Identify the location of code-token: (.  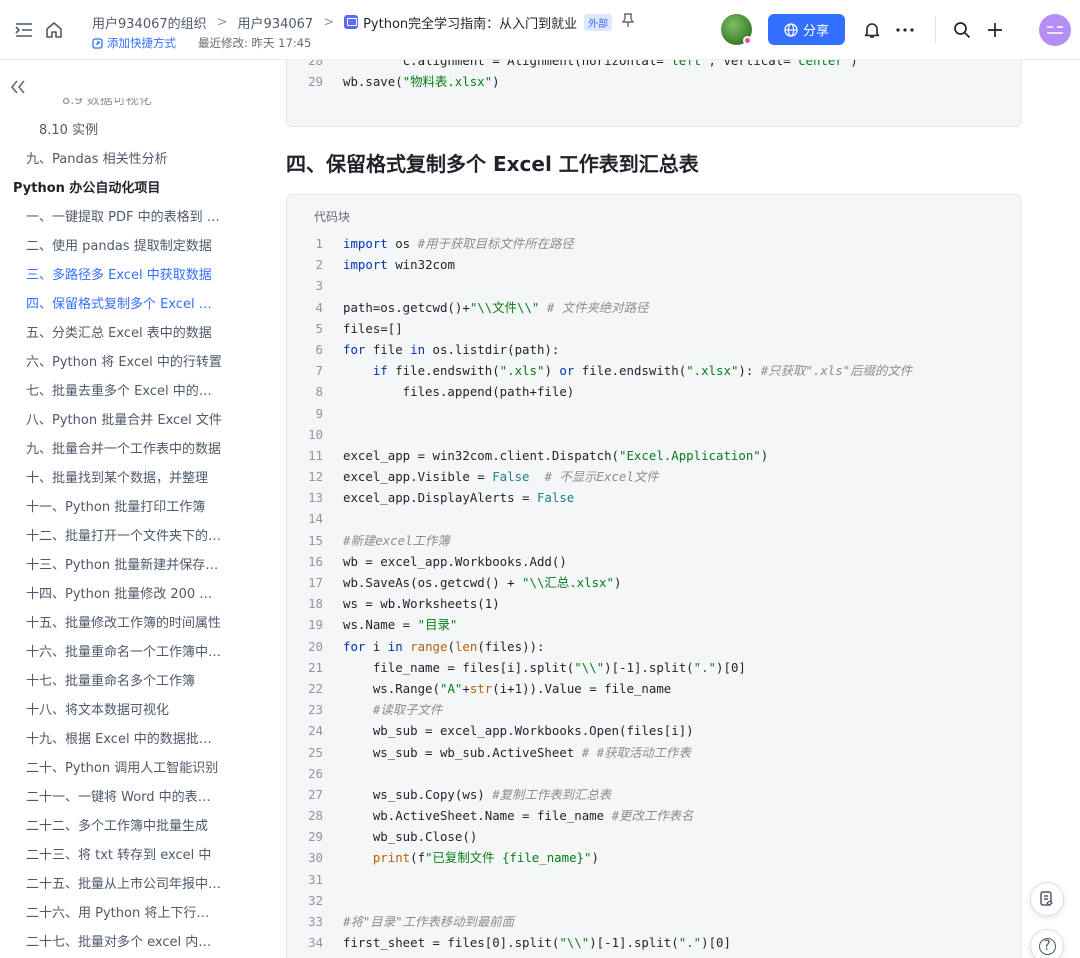
(451, 646).